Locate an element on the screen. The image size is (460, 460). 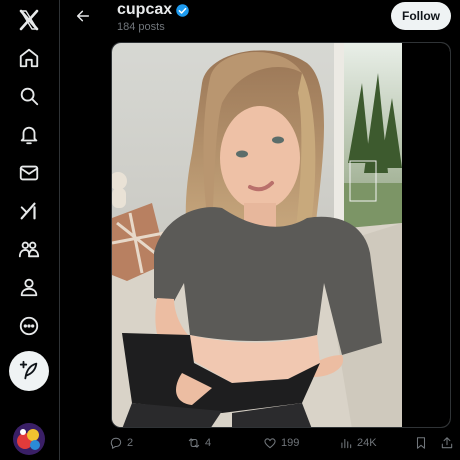
views-button: 24K is located at coordinates (358, 443).